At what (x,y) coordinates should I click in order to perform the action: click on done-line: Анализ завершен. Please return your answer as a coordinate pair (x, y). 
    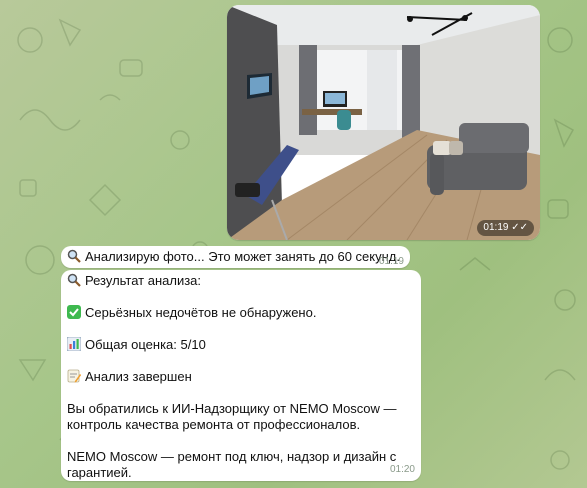
    Looking at the image, I should click on (232, 377).